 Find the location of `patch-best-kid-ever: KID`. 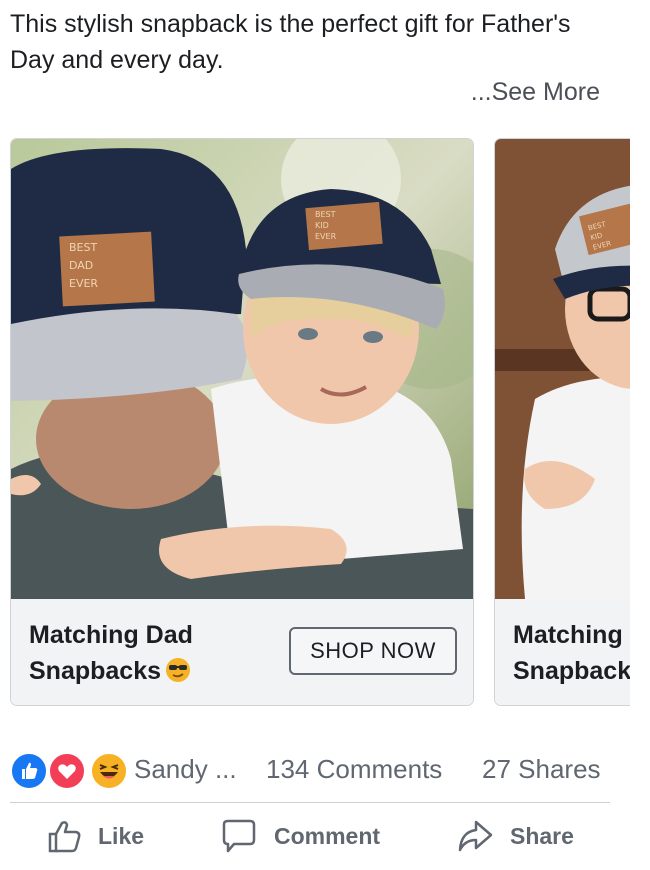

patch-best-kid-ever: KID is located at coordinates (322, 225).